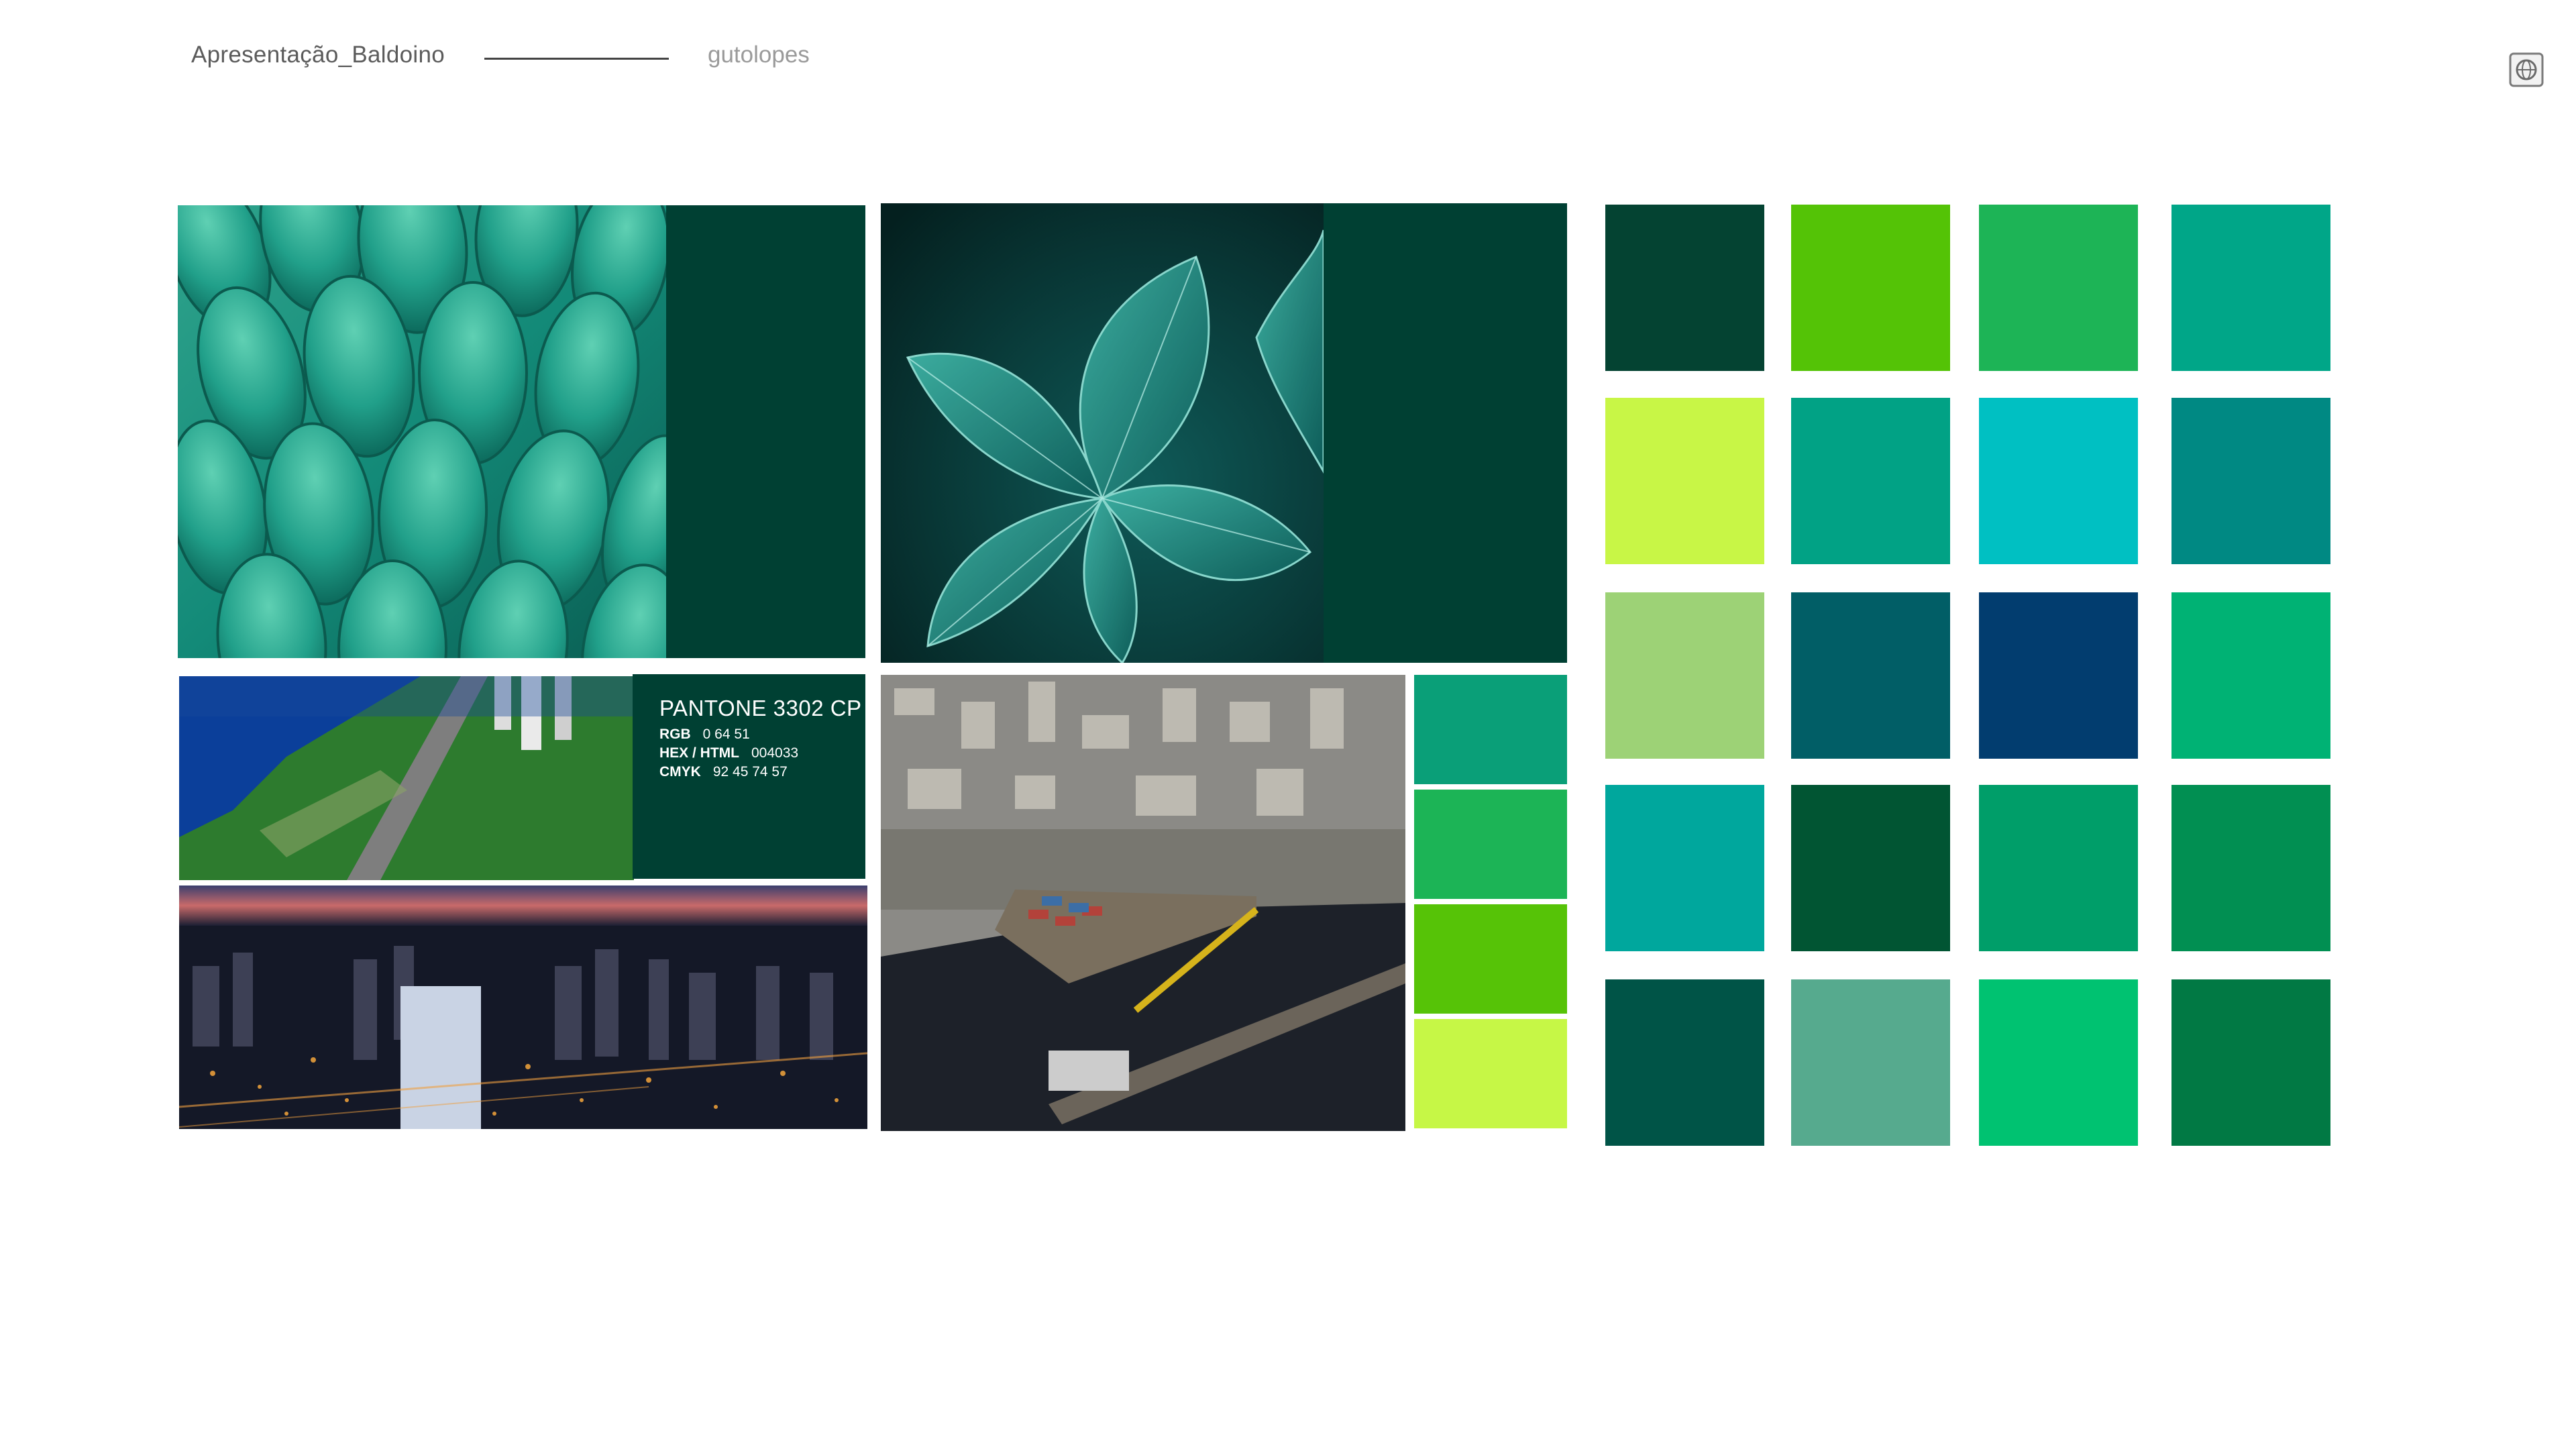  I want to click on leaves-dark-panel, so click(1445, 433).